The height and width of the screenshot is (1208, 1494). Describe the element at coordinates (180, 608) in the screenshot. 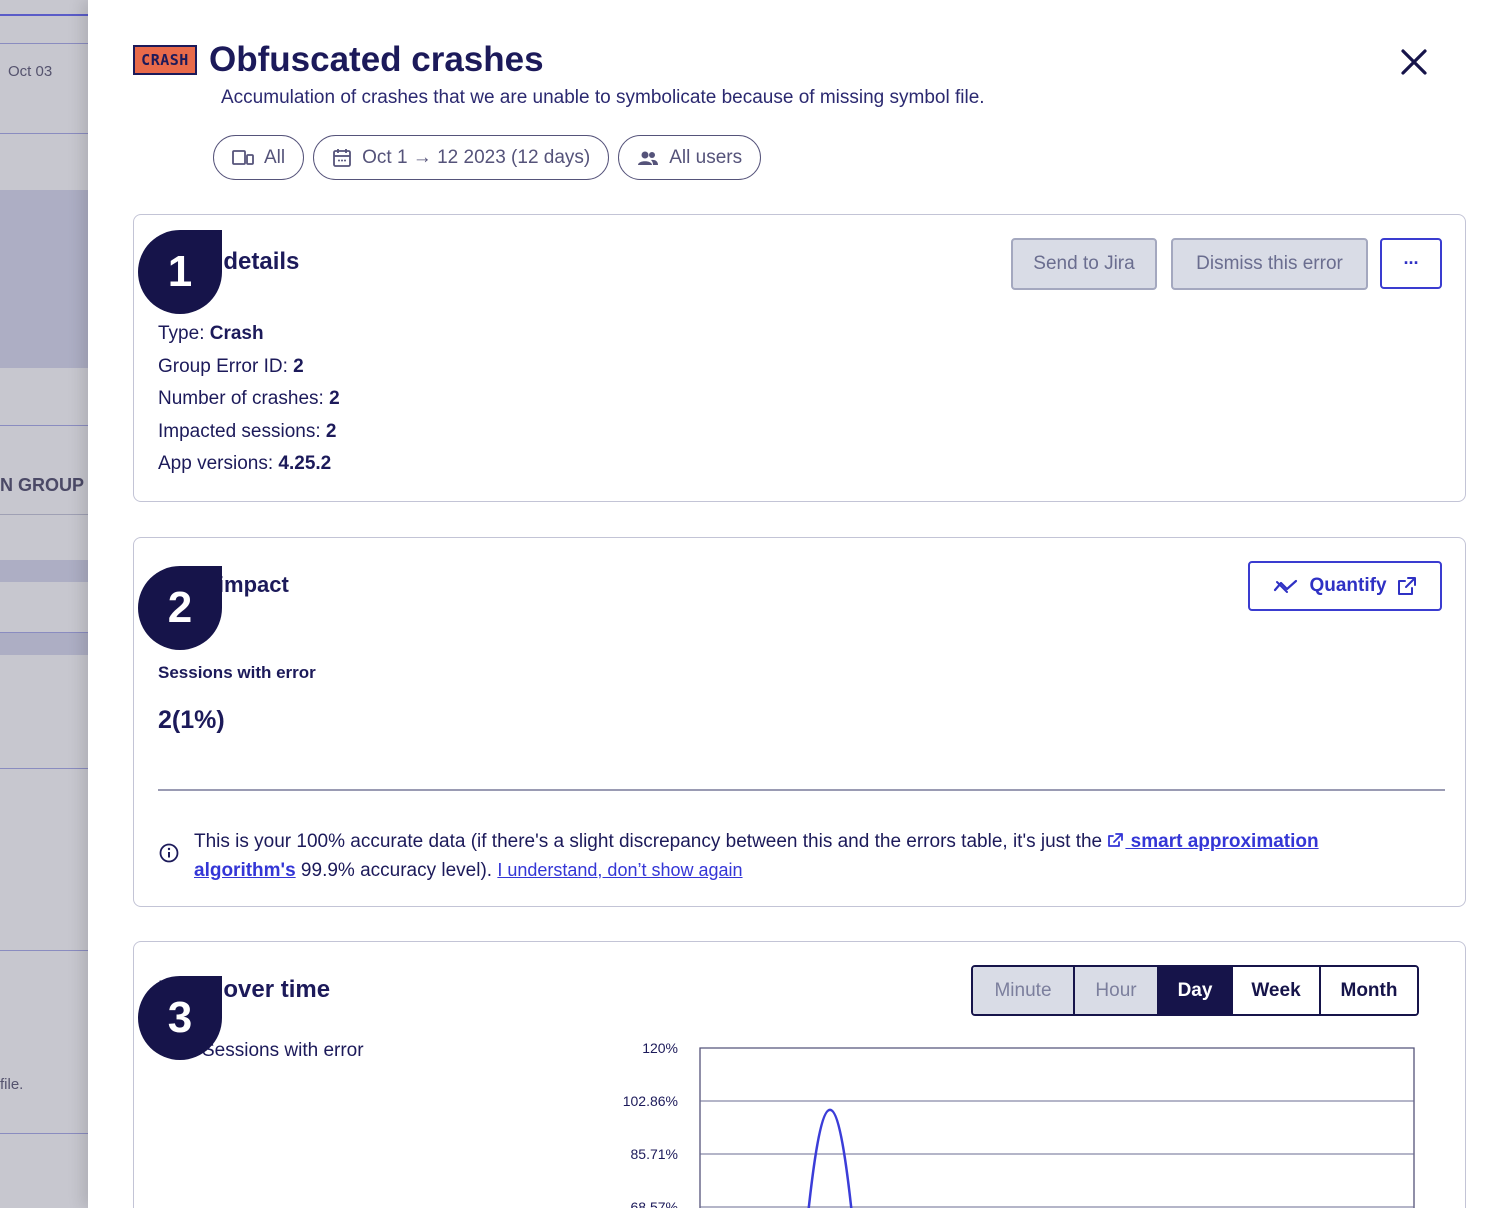

I see `step-badge-2: 2` at that location.